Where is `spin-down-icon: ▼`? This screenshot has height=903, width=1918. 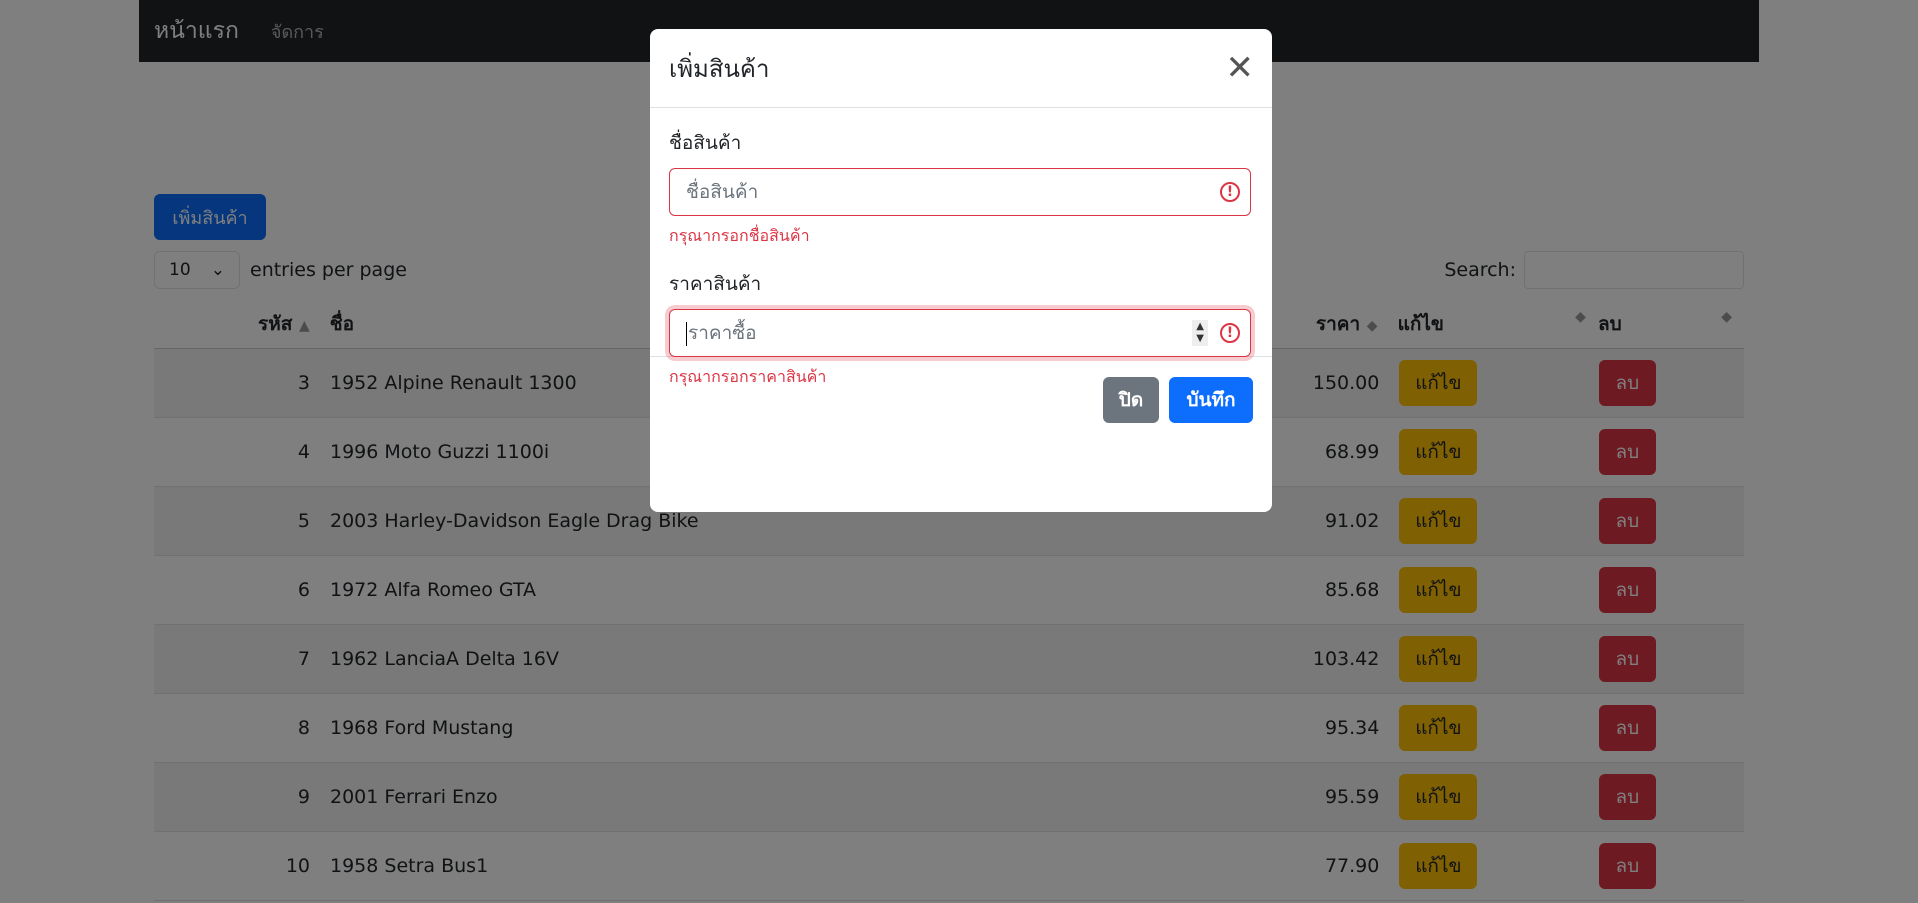 spin-down-icon: ▼ is located at coordinates (1200, 339).